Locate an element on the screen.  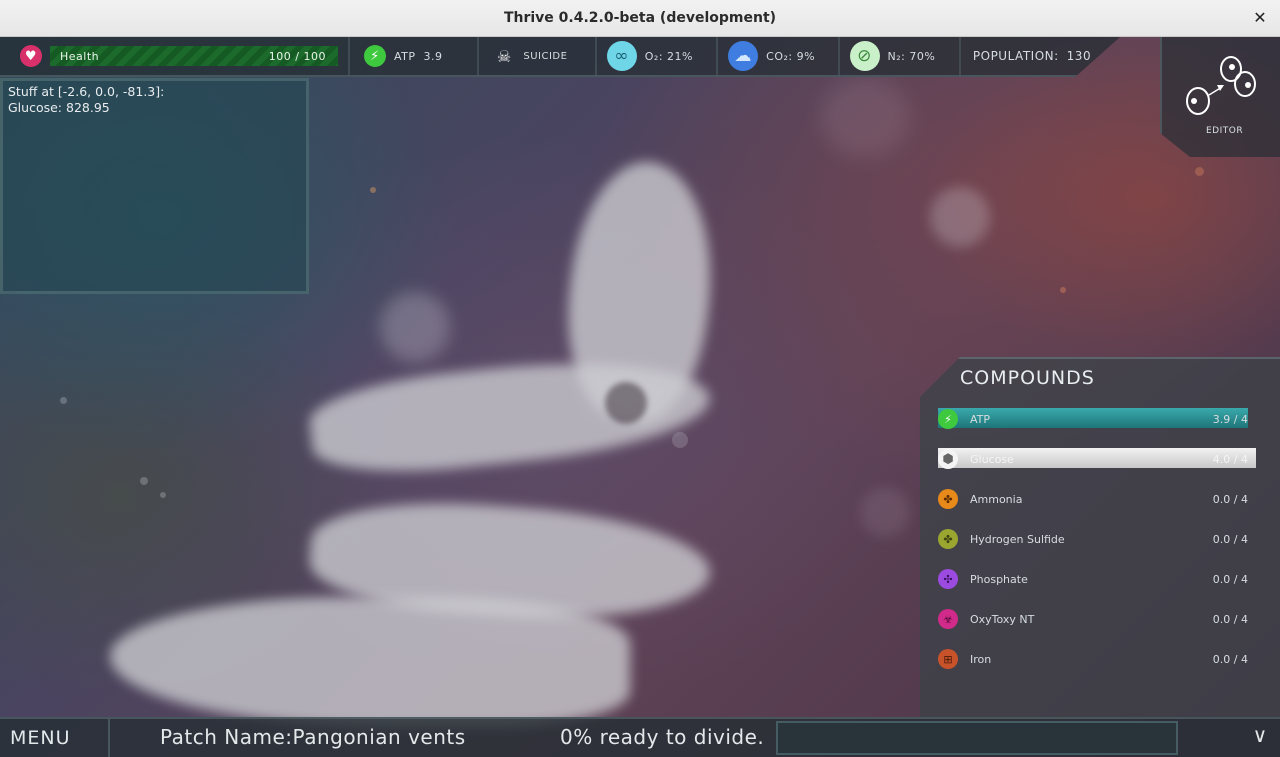
compound-row-hydrogen-sulfide: ✤ Hydrogen Sulfide 0.0 / 4 is located at coordinates (1098, 539).